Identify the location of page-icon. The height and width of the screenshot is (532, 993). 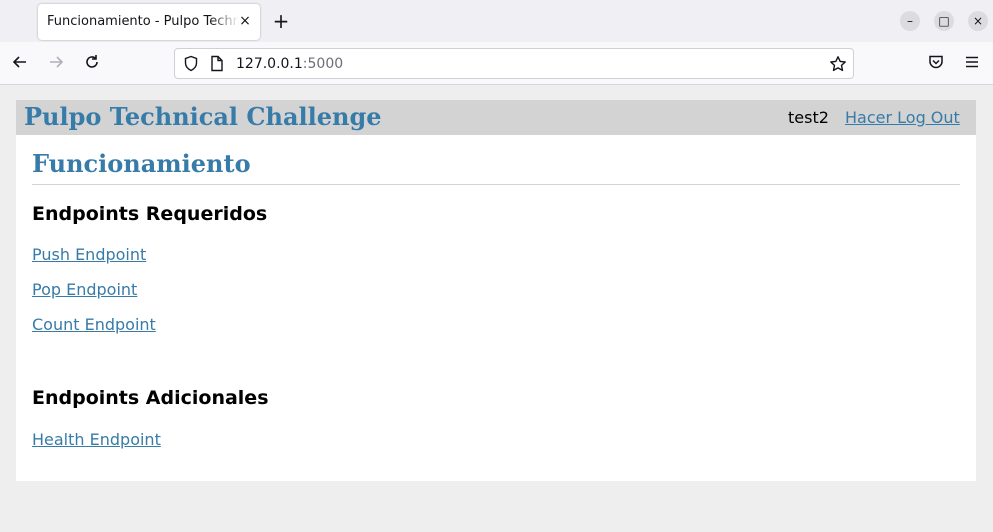
(217, 65).